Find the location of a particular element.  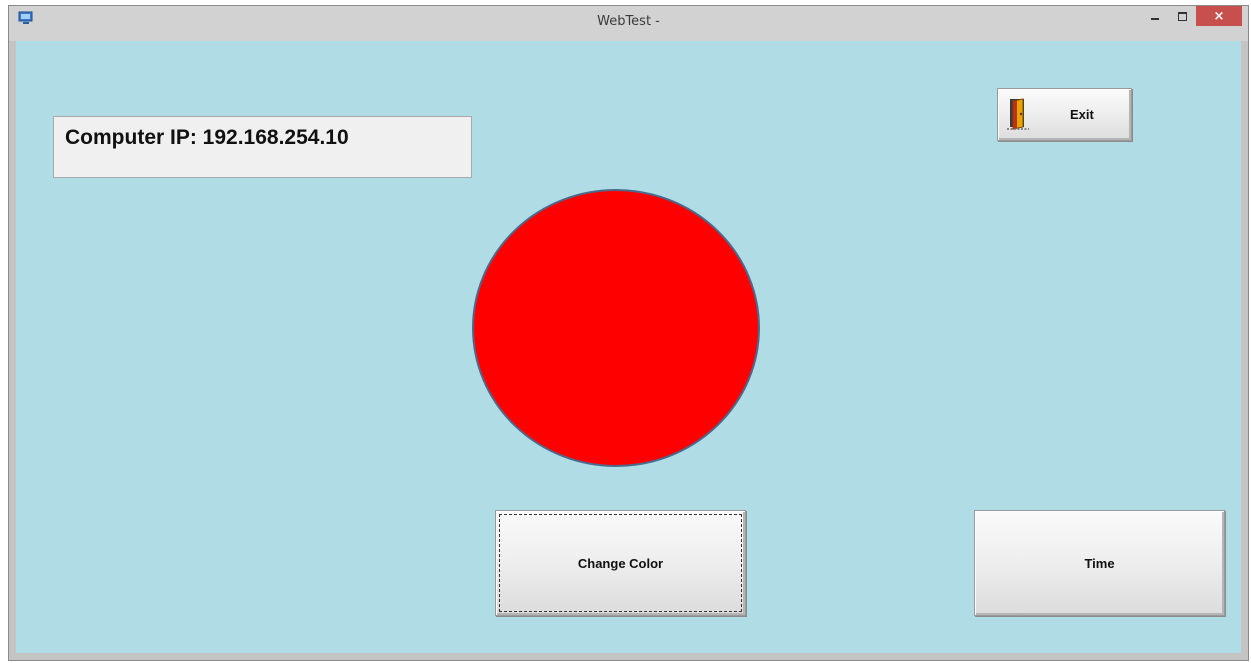

change-color-button-label: Change Color is located at coordinates (620, 563).